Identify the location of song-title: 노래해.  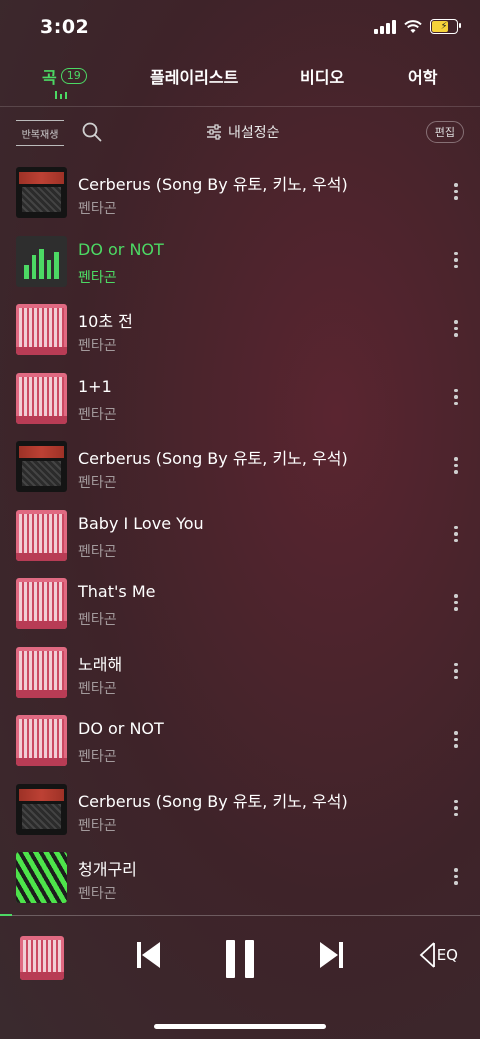
(100, 664).